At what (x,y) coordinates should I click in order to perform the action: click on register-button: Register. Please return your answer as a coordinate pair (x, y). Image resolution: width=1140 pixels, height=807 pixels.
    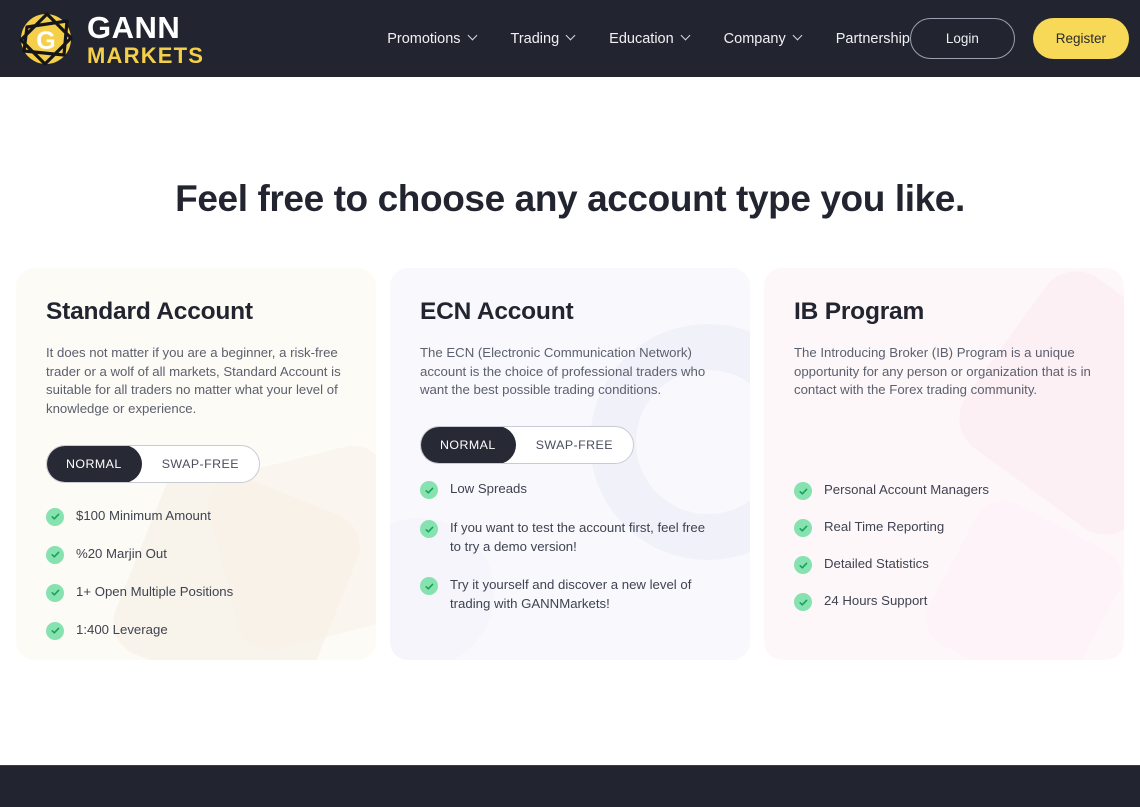
    Looking at the image, I should click on (1080, 38).